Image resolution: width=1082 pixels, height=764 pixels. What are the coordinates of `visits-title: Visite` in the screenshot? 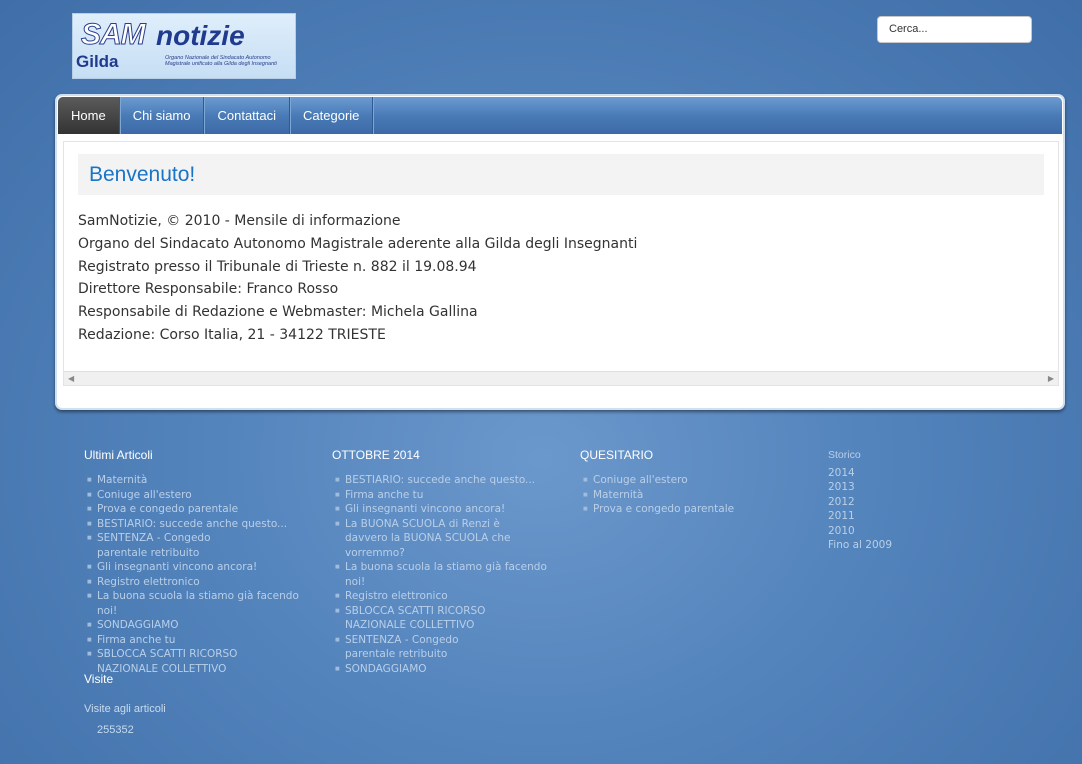 It's located at (99, 679).